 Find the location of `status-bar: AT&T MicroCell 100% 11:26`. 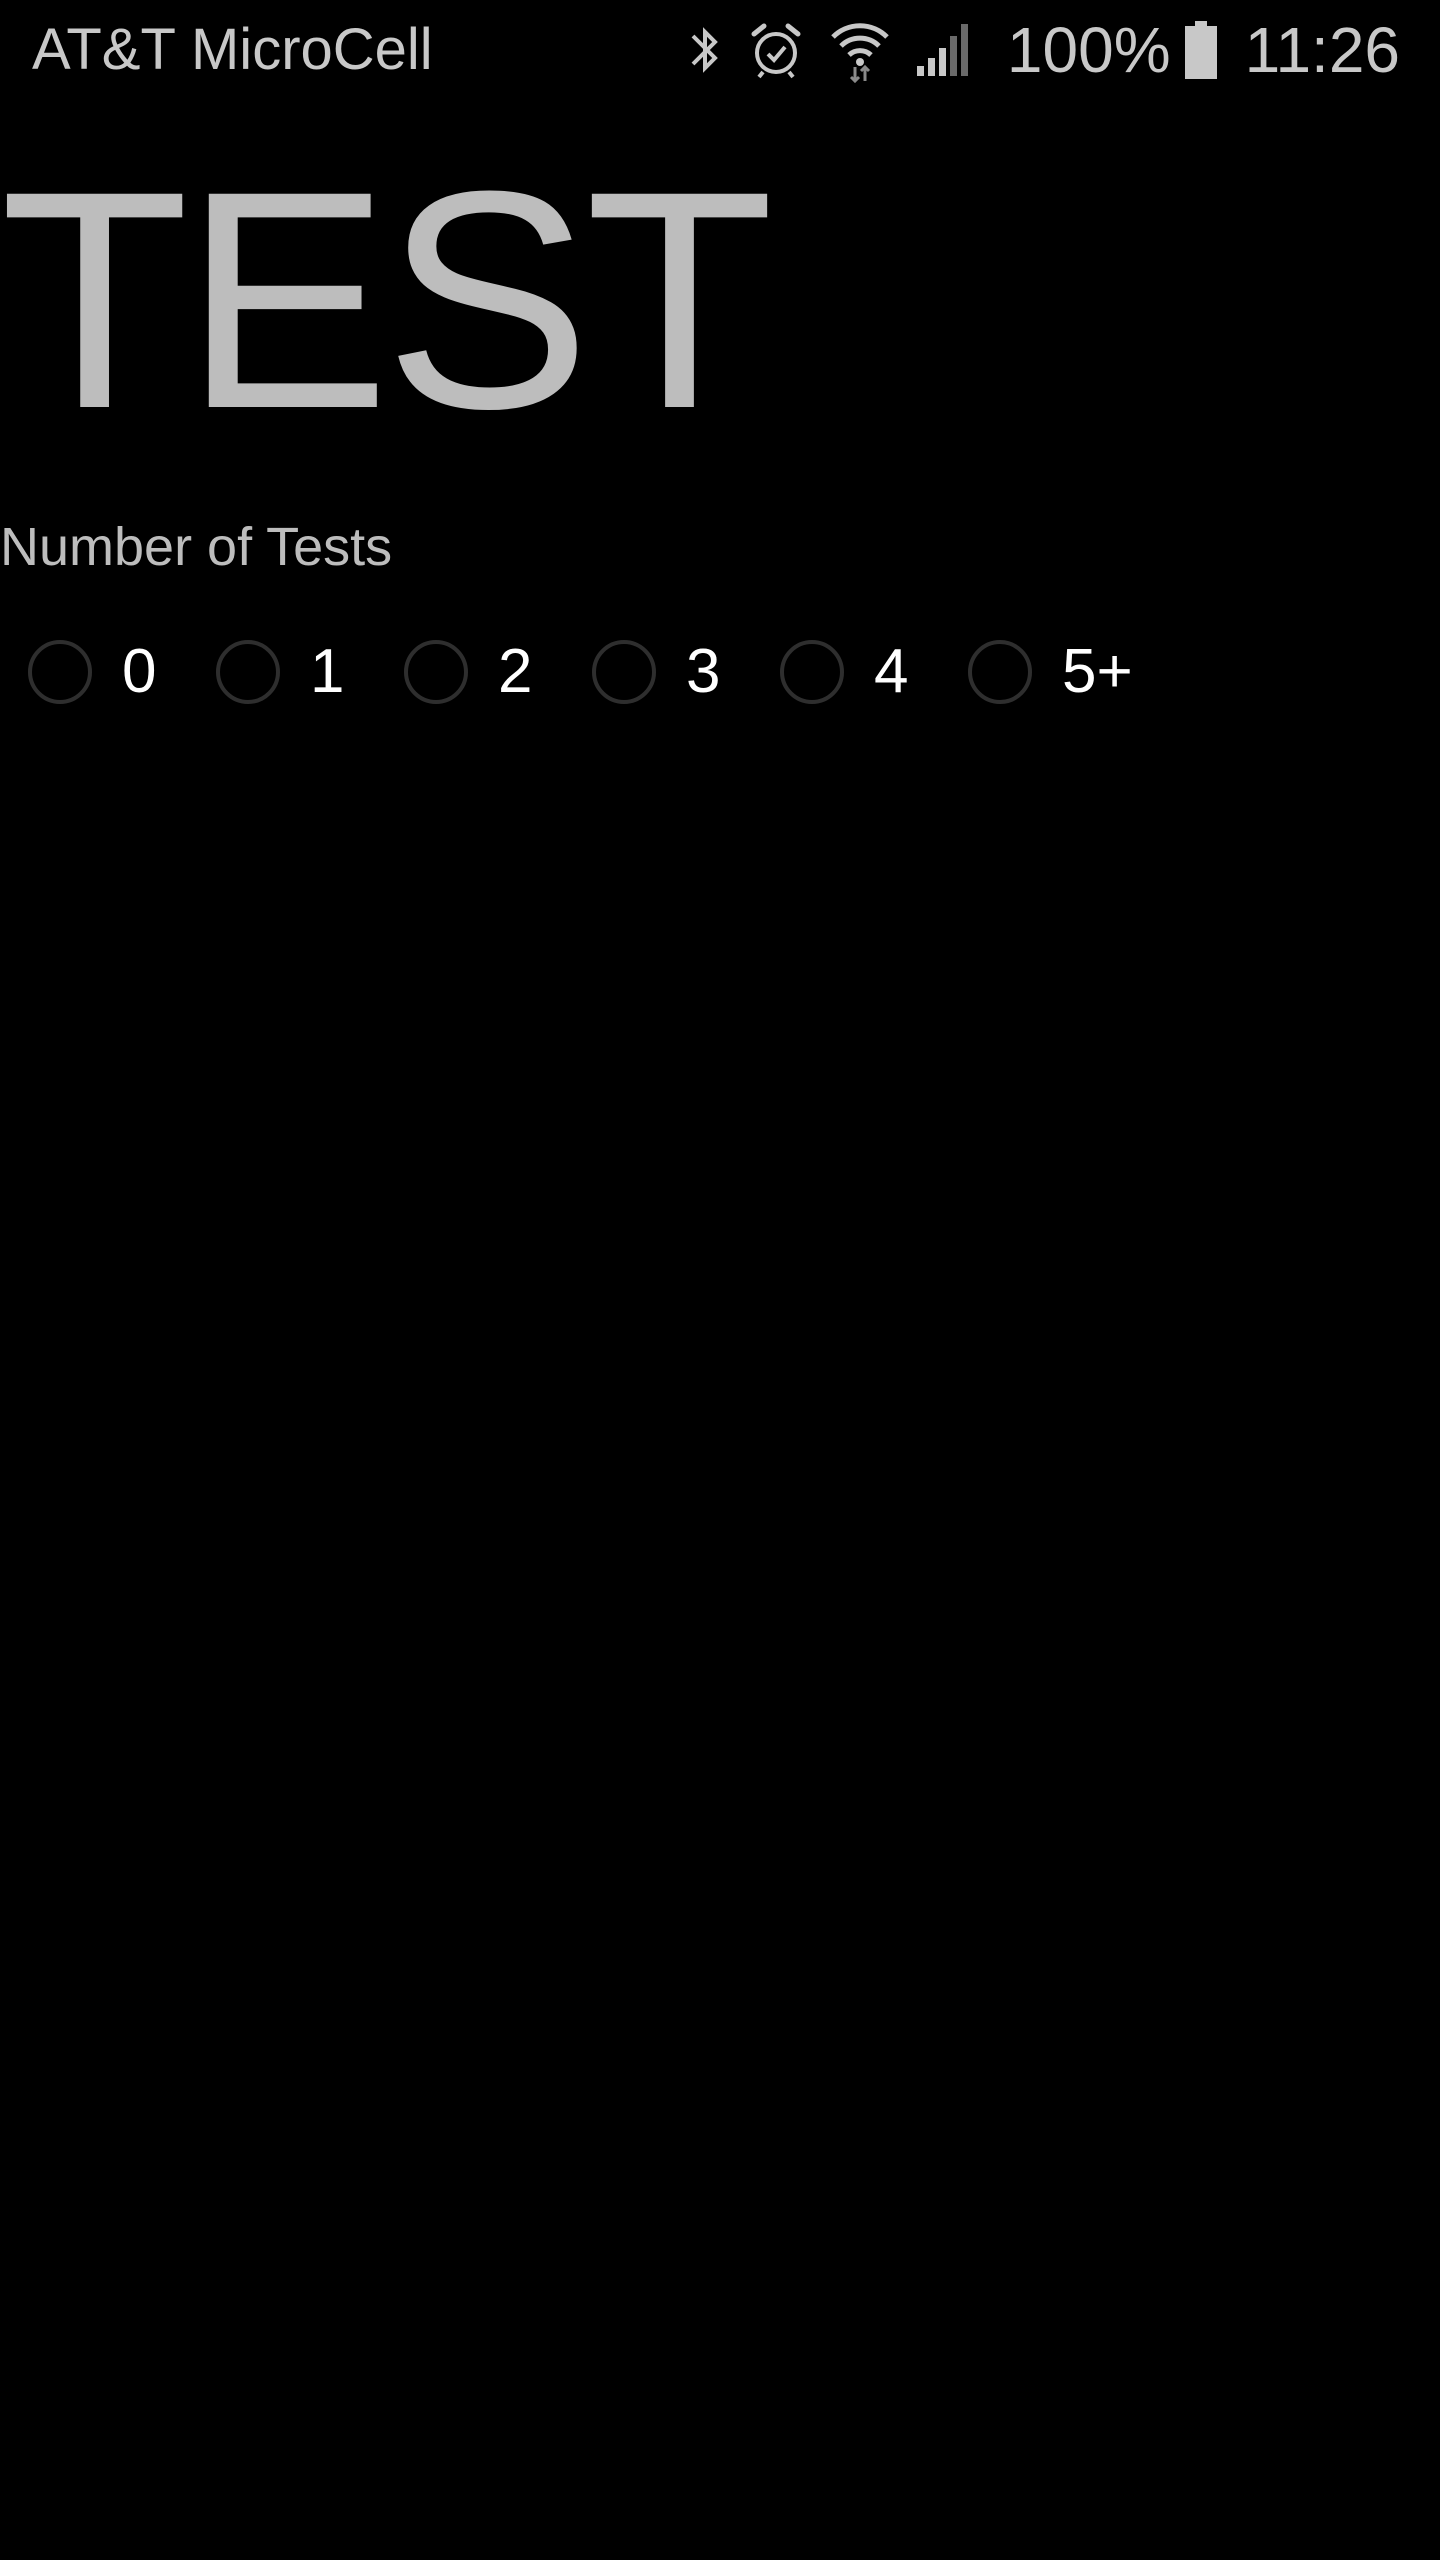

status-bar: AT&T MicroCell 100% 11:26 is located at coordinates (720, 50).